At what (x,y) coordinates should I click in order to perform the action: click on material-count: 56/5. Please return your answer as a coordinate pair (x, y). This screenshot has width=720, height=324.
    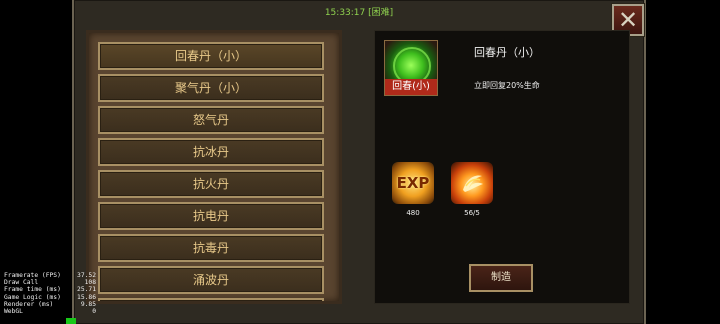
    Looking at the image, I should click on (472, 213).